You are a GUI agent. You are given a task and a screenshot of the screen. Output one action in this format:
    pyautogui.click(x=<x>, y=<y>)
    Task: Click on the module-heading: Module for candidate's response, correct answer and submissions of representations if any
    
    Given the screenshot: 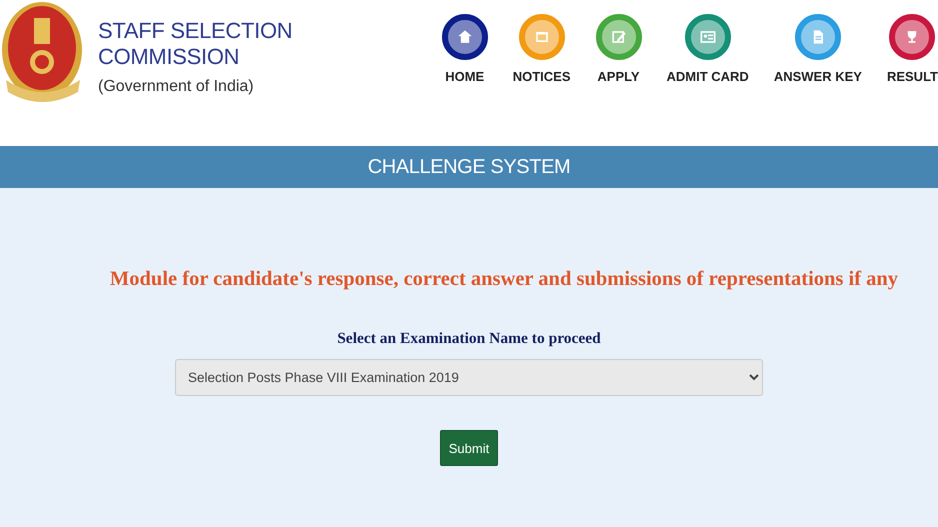 What is the action you would take?
    pyautogui.click(x=504, y=279)
    